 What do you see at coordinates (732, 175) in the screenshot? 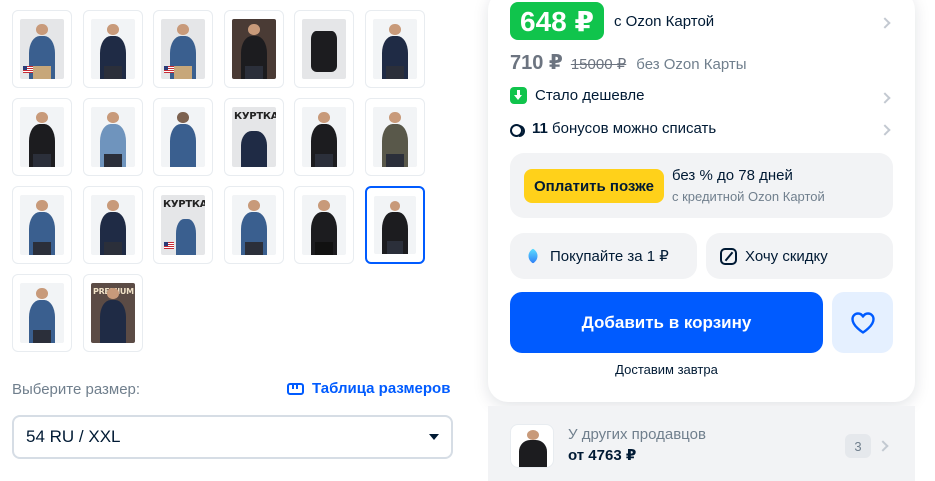
I see `pay-later-title: без % до 78 дней` at bounding box center [732, 175].